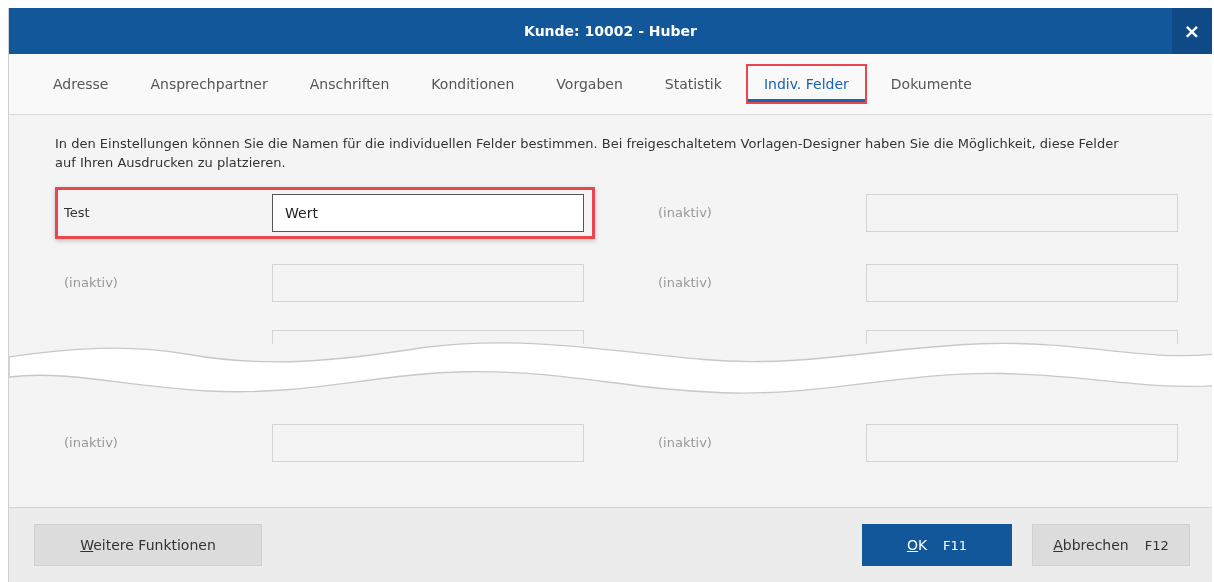 The width and height of the screenshot is (1214, 582). I want to click on ok-button: OK F11, so click(937, 545).